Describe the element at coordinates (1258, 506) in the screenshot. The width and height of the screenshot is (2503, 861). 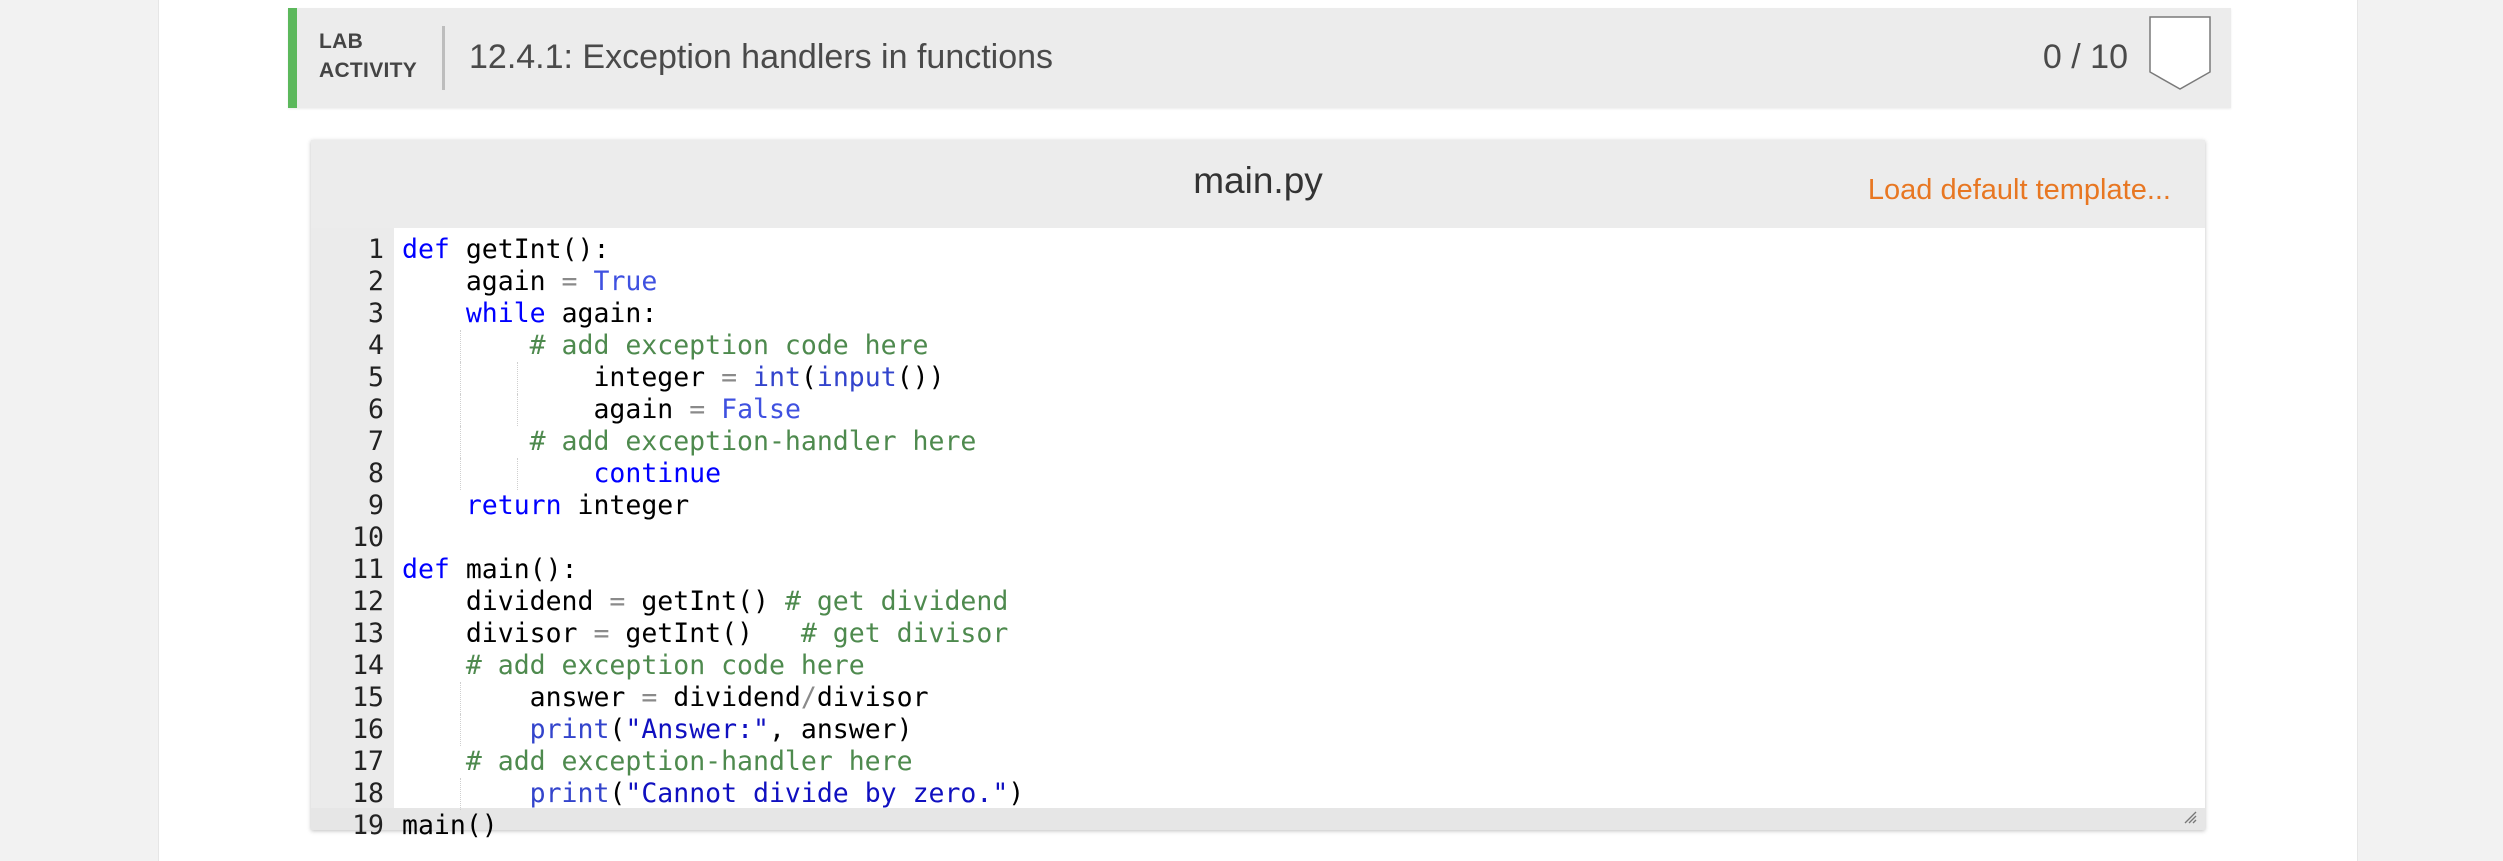
I see `code-line: 9 return integer` at that location.